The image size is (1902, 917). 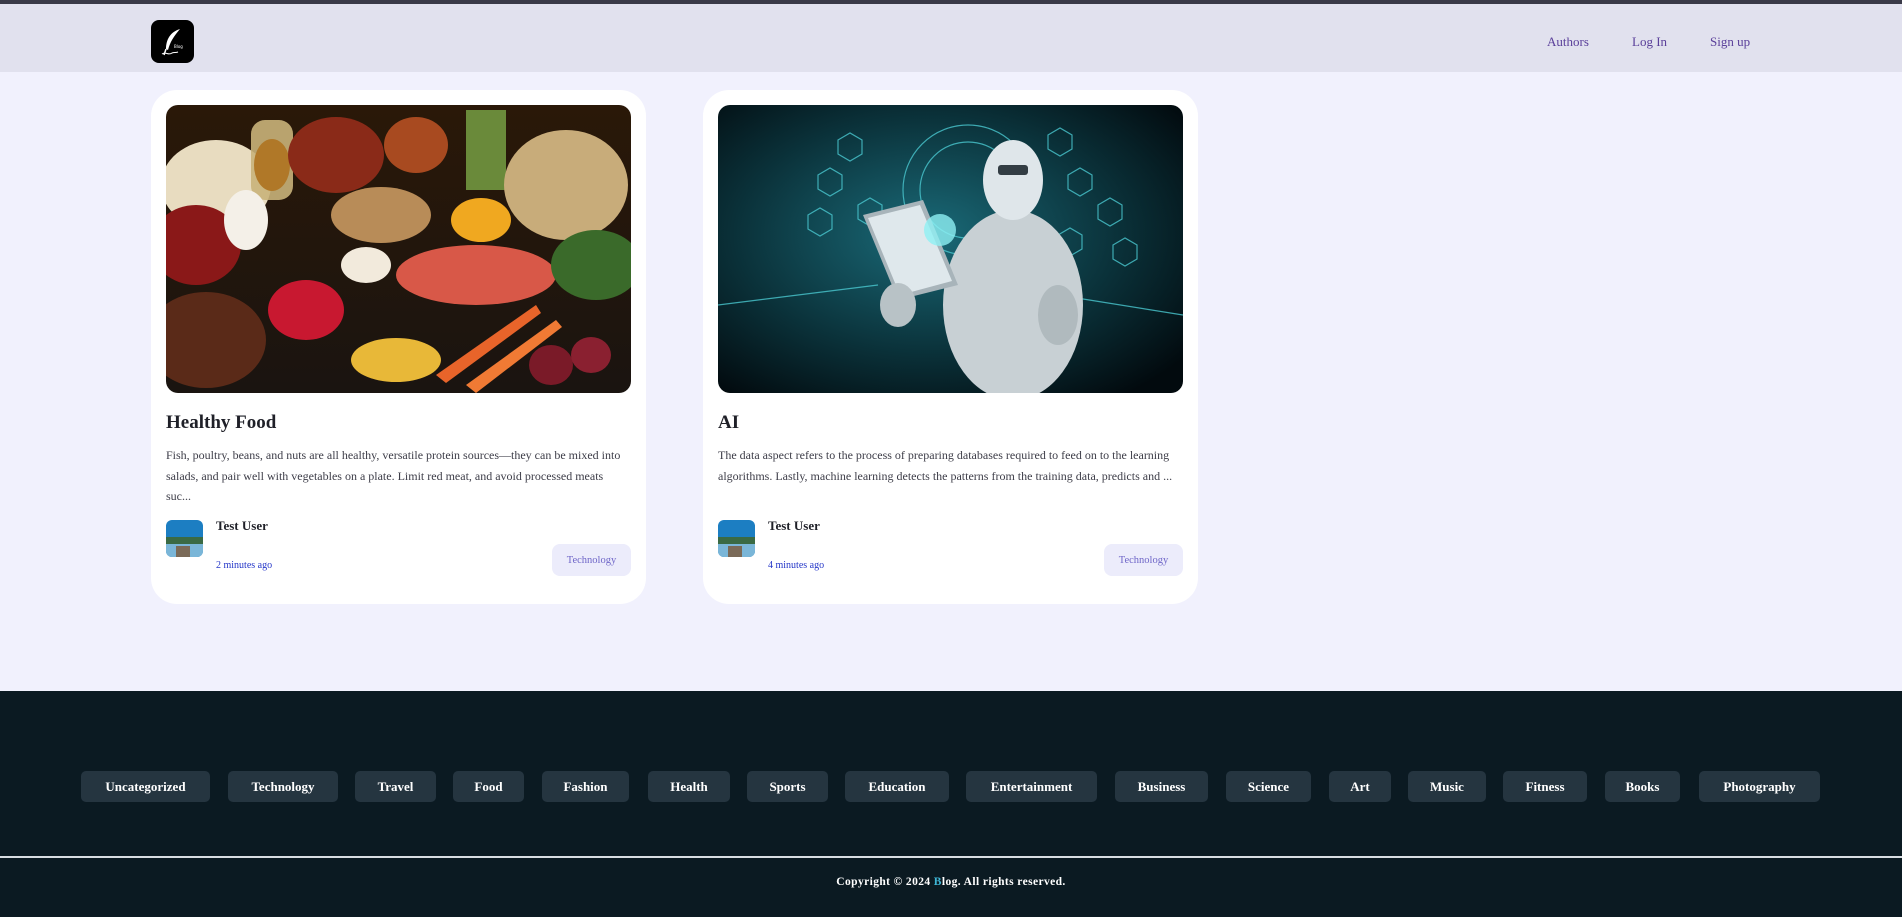 I want to click on site-logo: Blog, so click(x=172, y=41).